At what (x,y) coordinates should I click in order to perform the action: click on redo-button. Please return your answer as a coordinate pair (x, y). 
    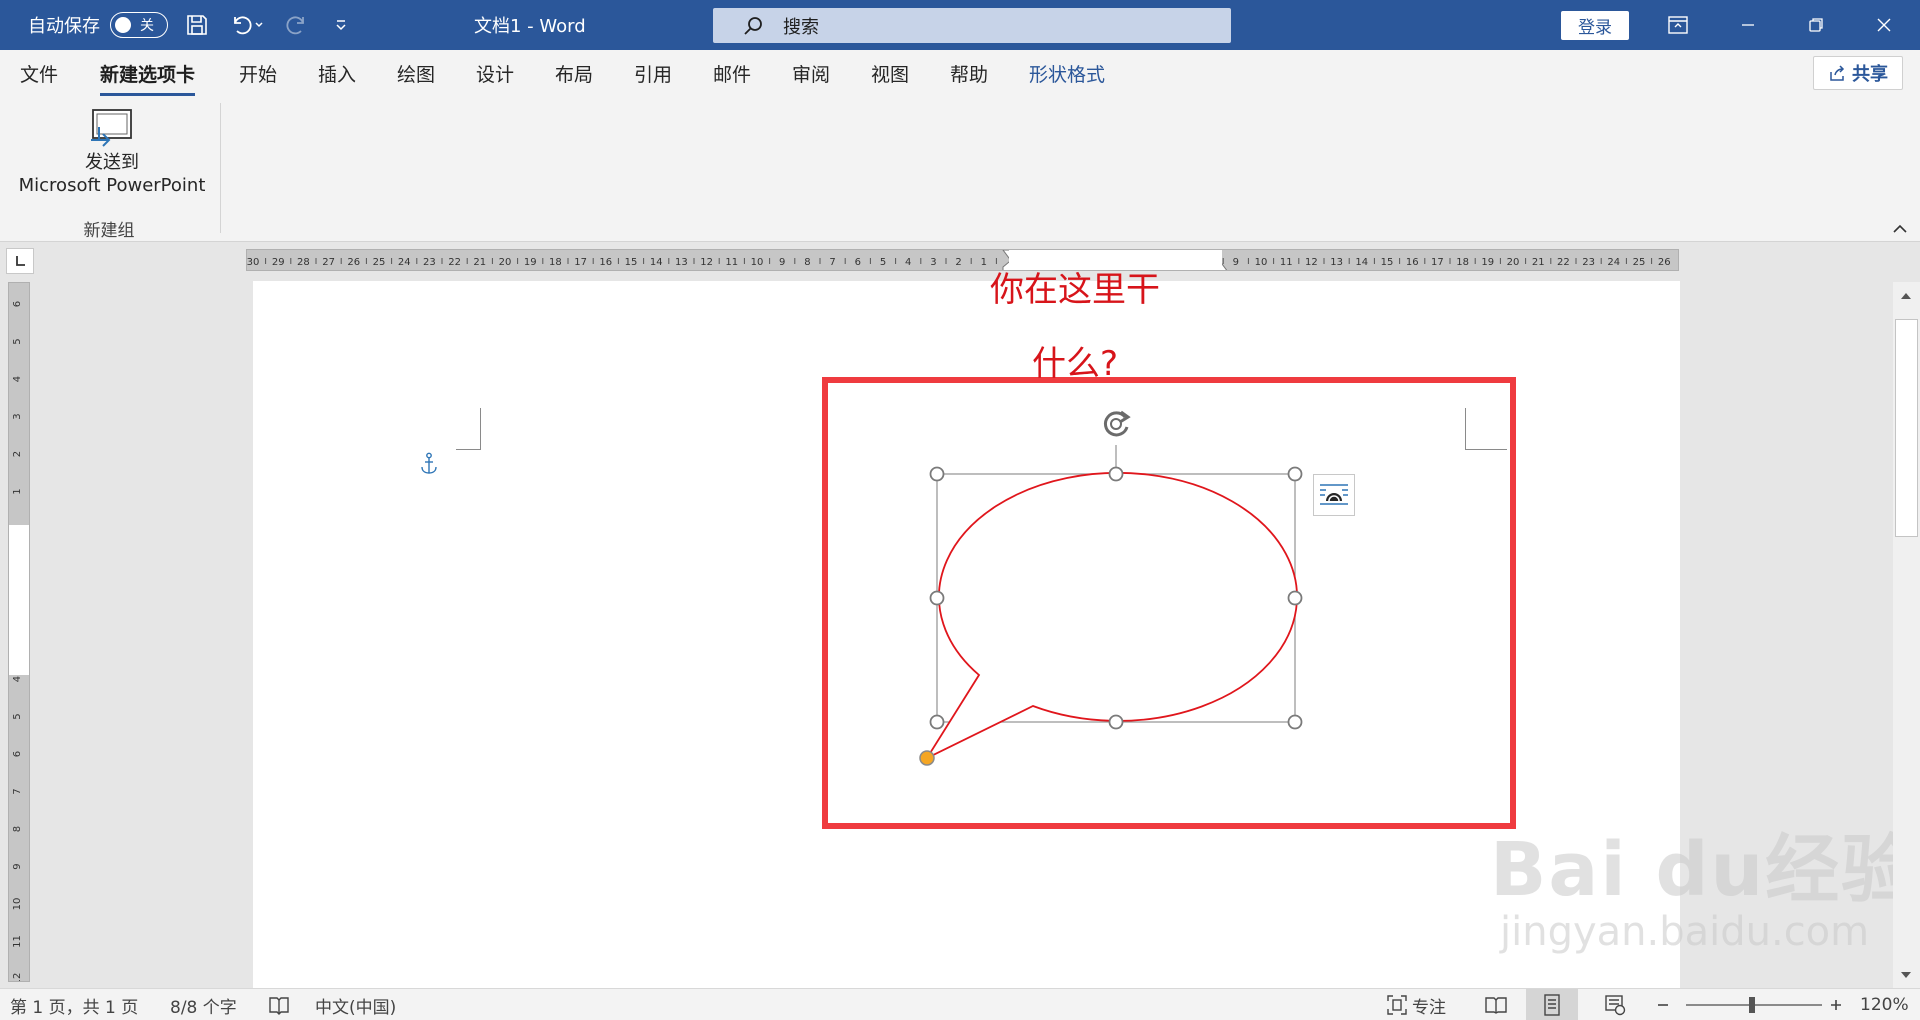
    Looking at the image, I should click on (296, 25).